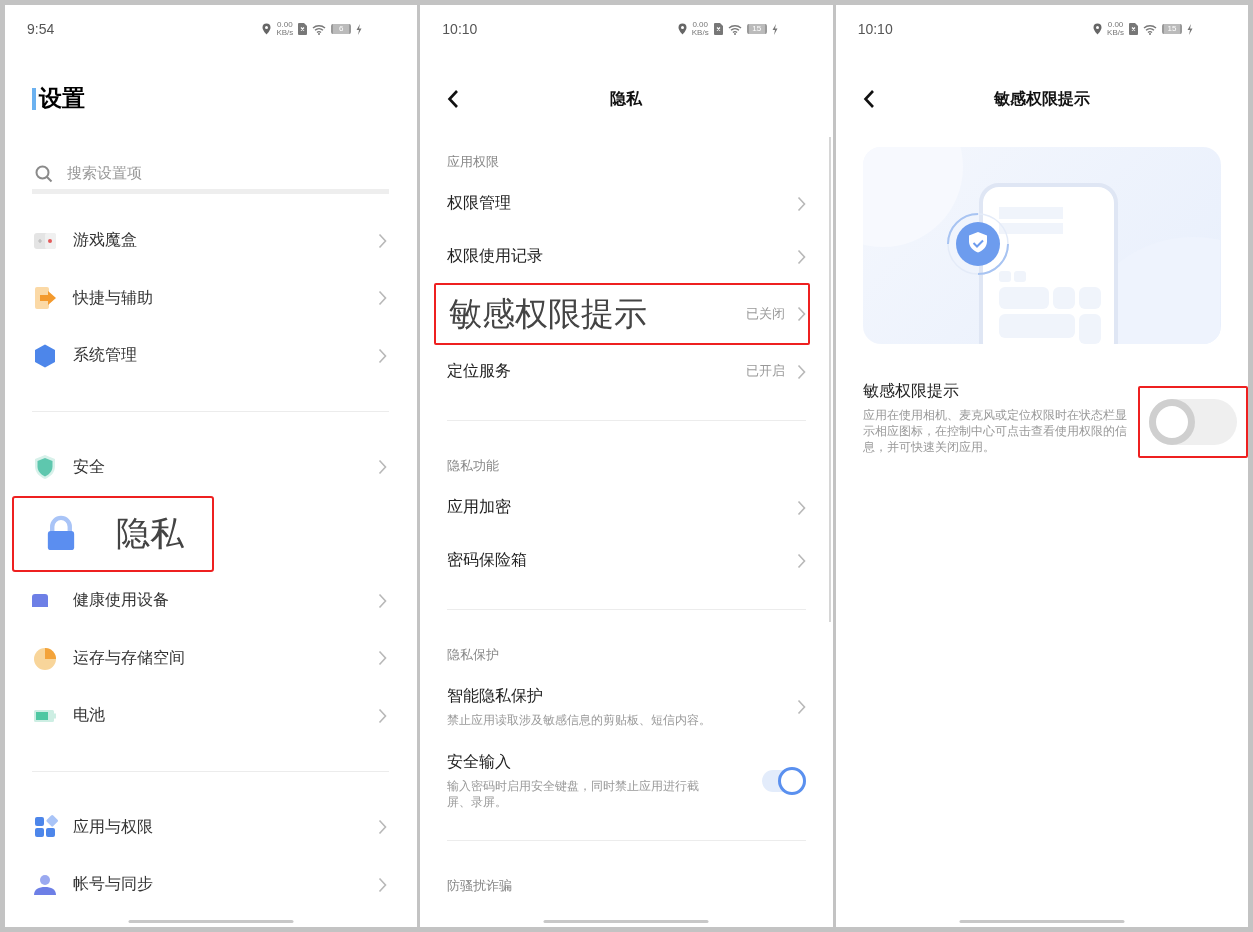 This screenshot has height=932, width=1253. Describe the element at coordinates (829, 379) in the screenshot. I see `scrollbar` at that location.